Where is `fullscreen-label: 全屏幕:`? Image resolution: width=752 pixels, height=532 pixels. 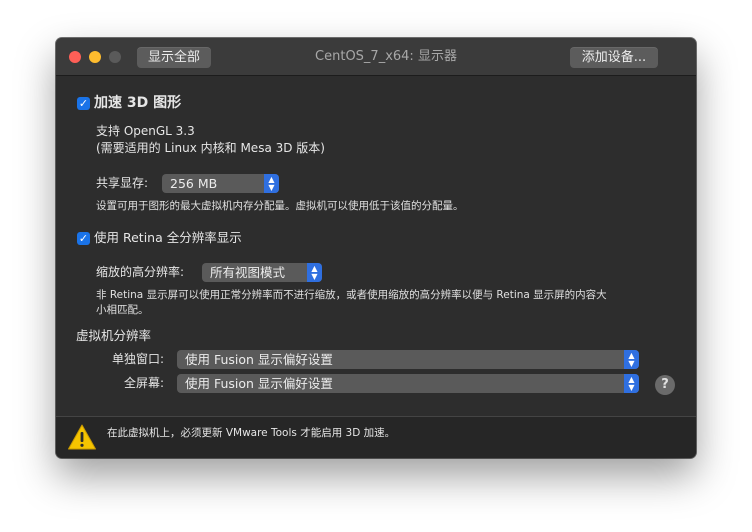
fullscreen-label: 全屏幕: is located at coordinates (144, 383).